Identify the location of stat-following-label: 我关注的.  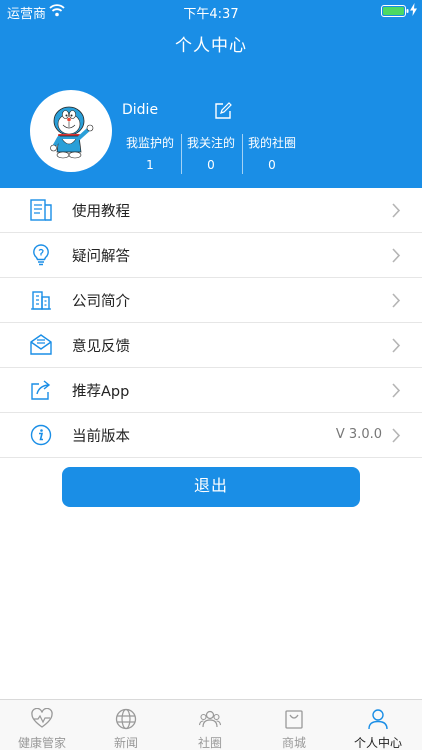
(210, 143).